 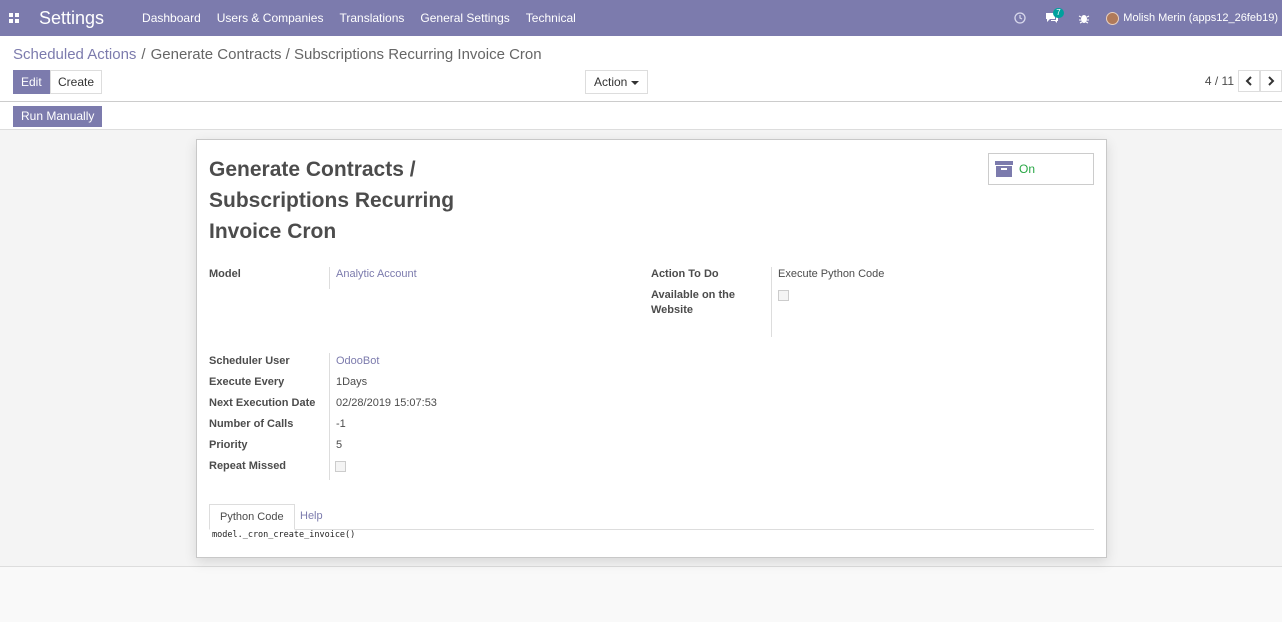 I want to click on number-of-calls-label: Number of Calls, so click(x=251, y=424).